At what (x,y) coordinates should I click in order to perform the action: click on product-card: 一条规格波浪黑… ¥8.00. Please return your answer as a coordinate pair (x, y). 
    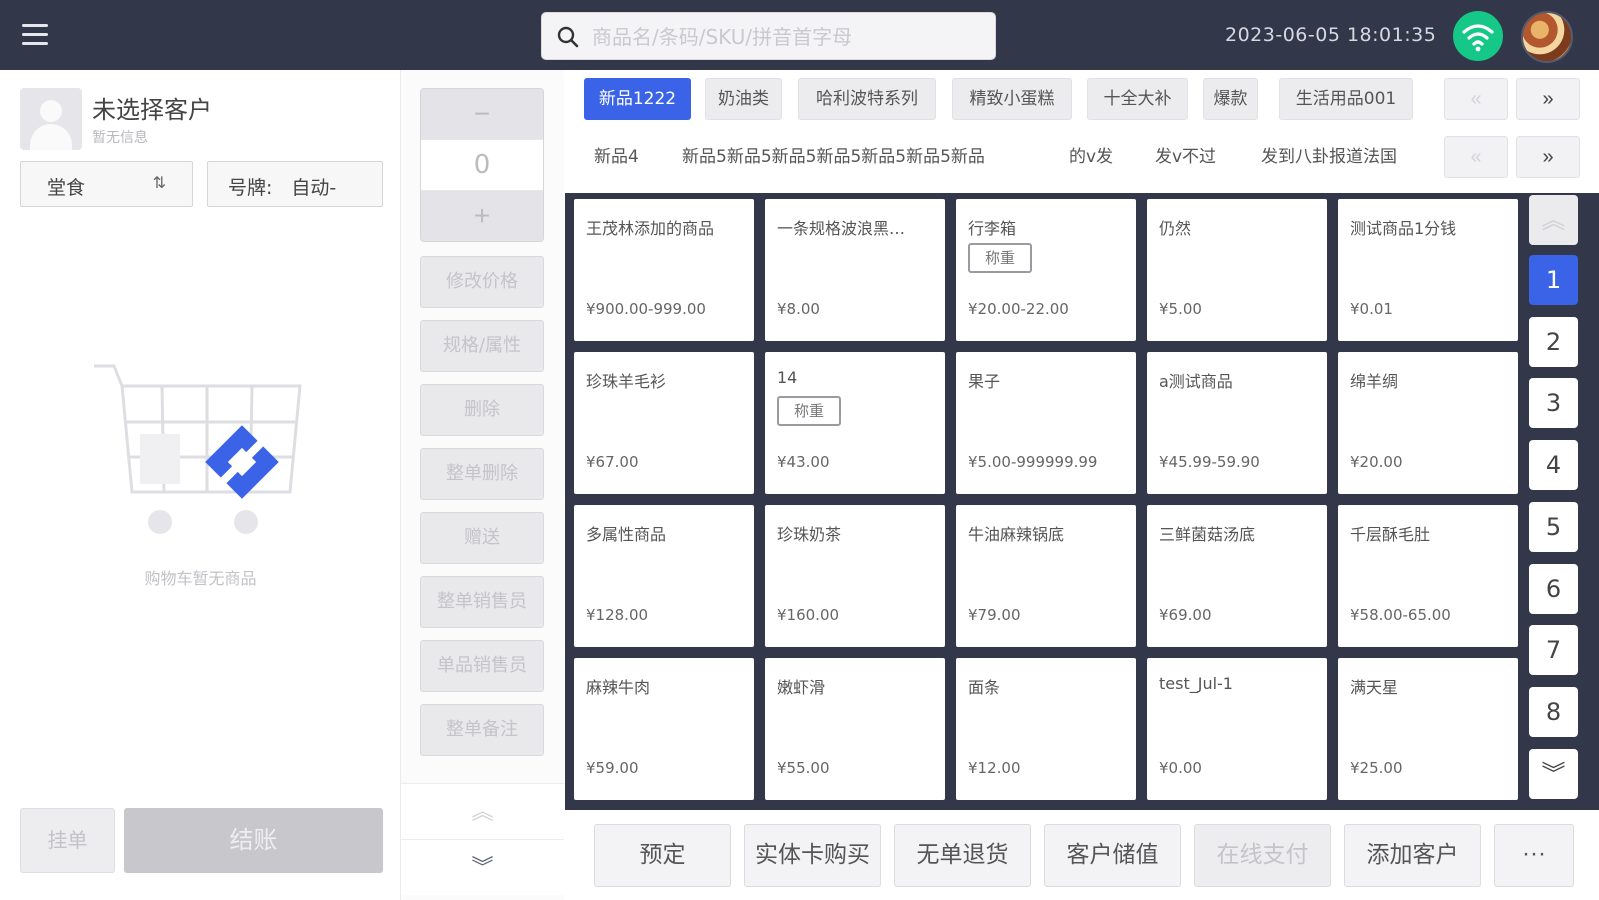
    Looking at the image, I should click on (855, 270).